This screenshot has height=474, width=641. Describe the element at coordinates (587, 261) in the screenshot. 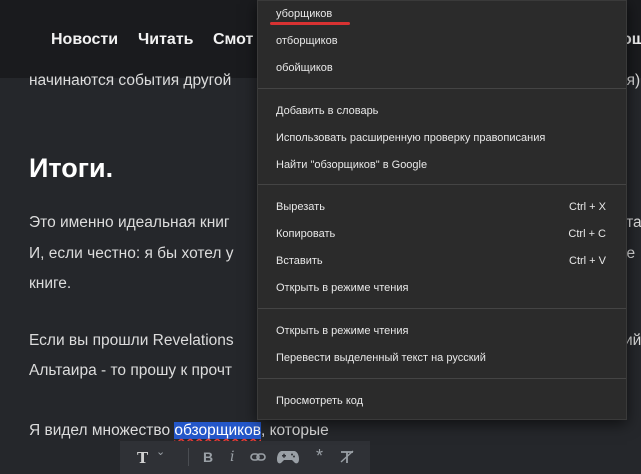

I see `paste-shortcut: Ctrl + V` at that location.